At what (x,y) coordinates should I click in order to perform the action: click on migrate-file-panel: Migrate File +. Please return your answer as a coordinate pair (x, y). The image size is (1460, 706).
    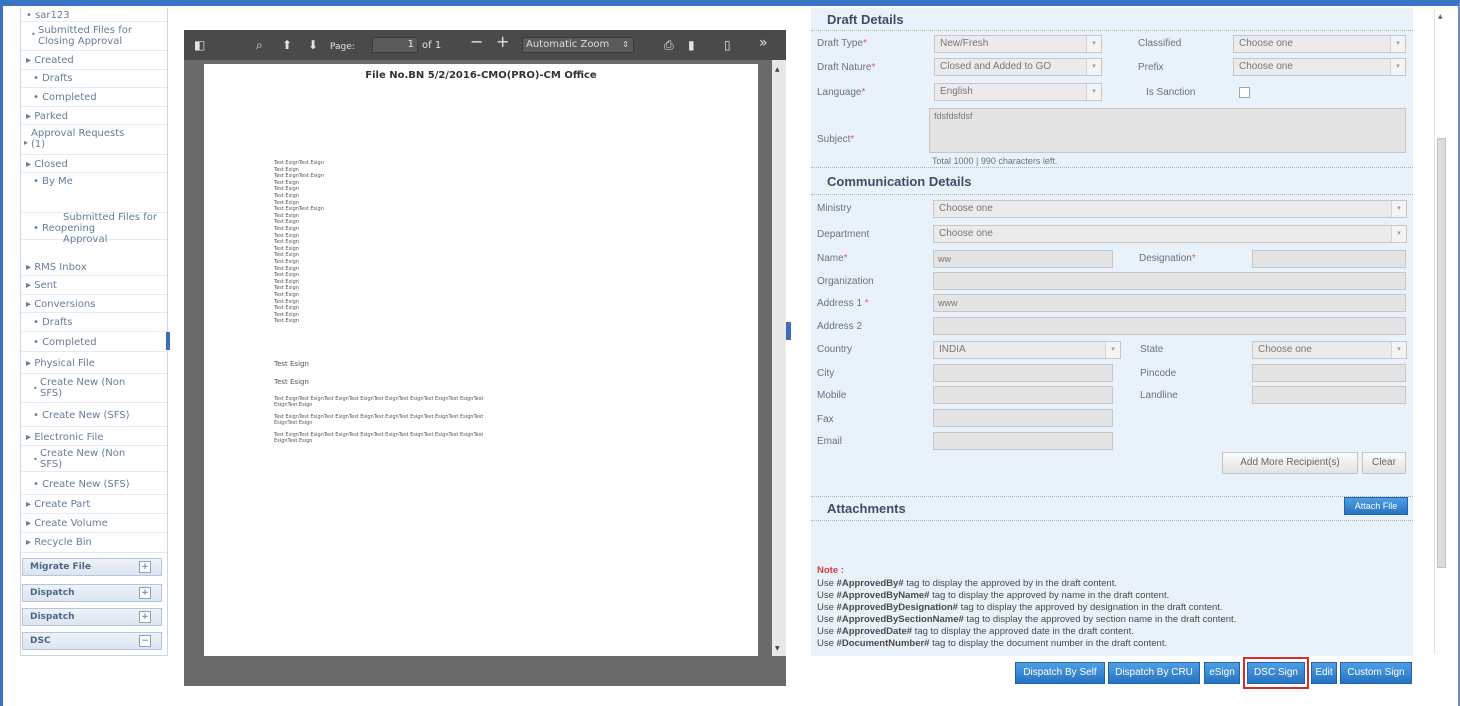
    Looking at the image, I should click on (92, 567).